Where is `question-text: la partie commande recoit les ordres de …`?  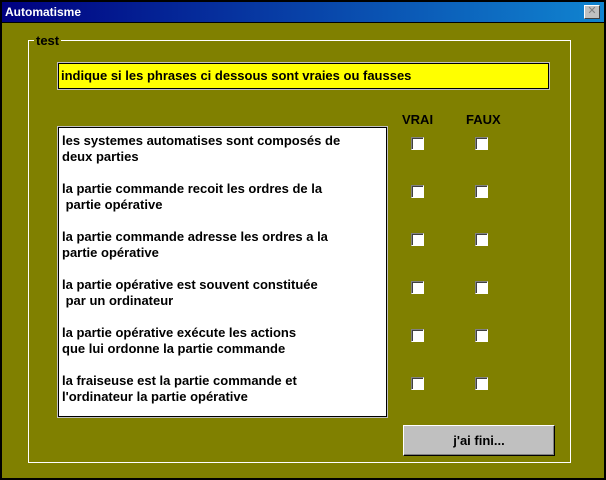
question-text: la partie commande recoit les ordres de … is located at coordinates (192, 196).